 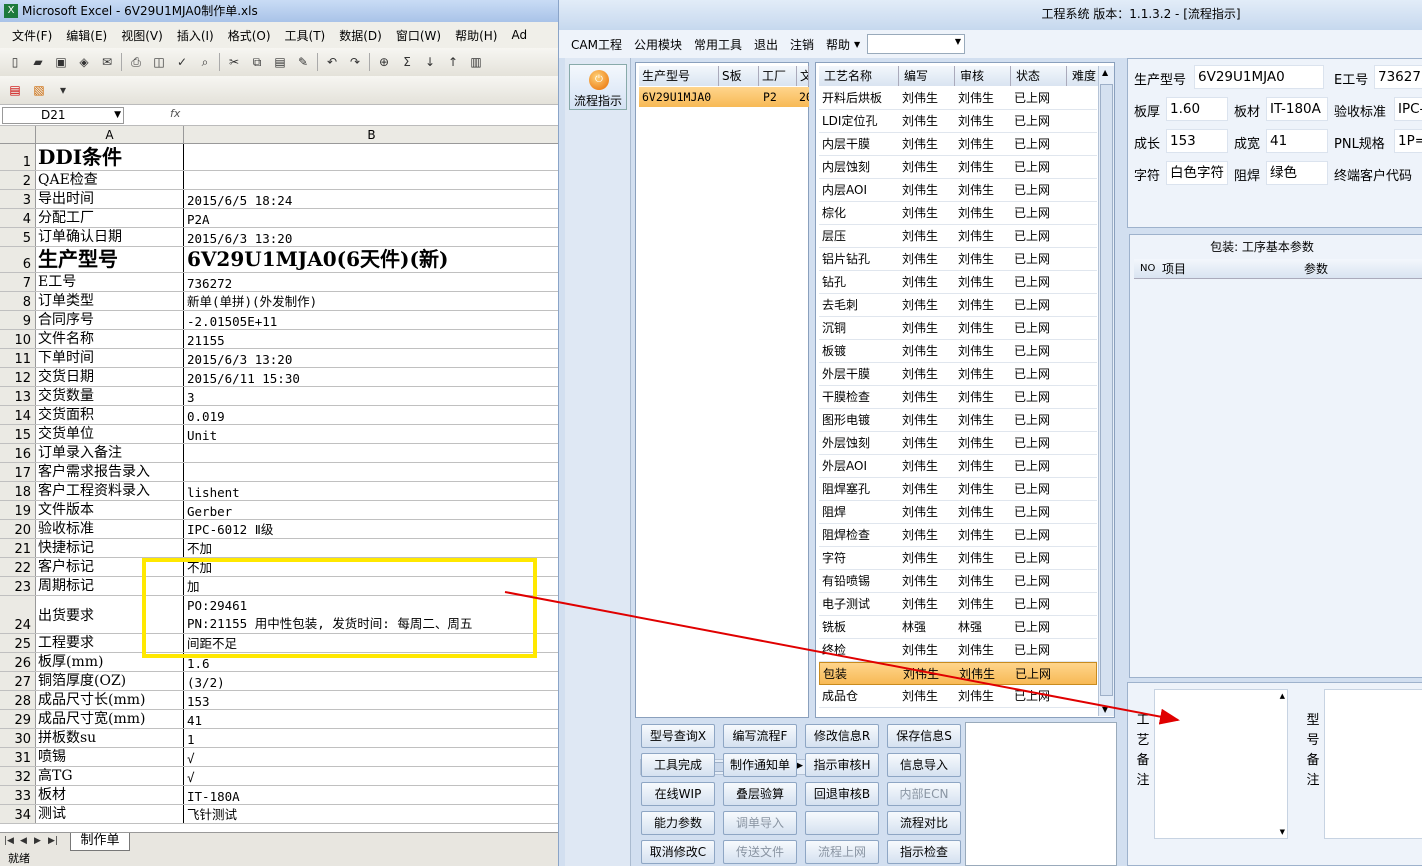 What do you see at coordinates (384, 62) in the screenshot?
I see `hyperlink-icon: ⊕` at bounding box center [384, 62].